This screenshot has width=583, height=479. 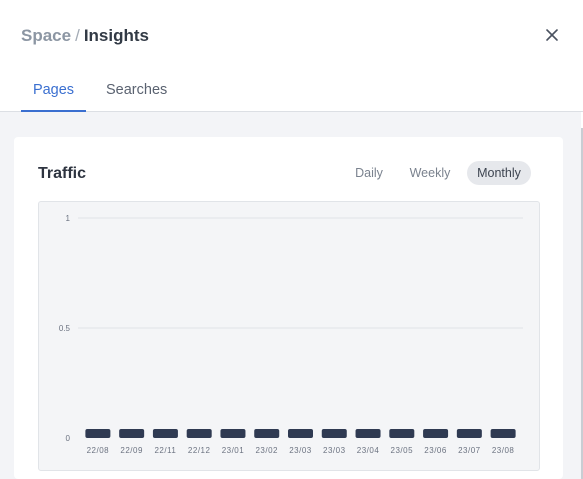 I want to click on card-title: Traffic, so click(x=62, y=173).